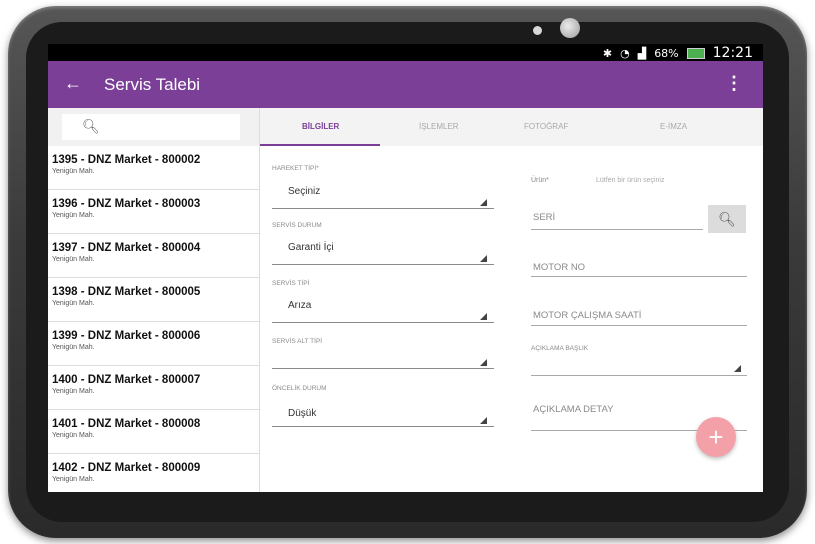  What do you see at coordinates (320, 126) in the screenshot?
I see `tab-bilgiler: BİLGİLER` at bounding box center [320, 126].